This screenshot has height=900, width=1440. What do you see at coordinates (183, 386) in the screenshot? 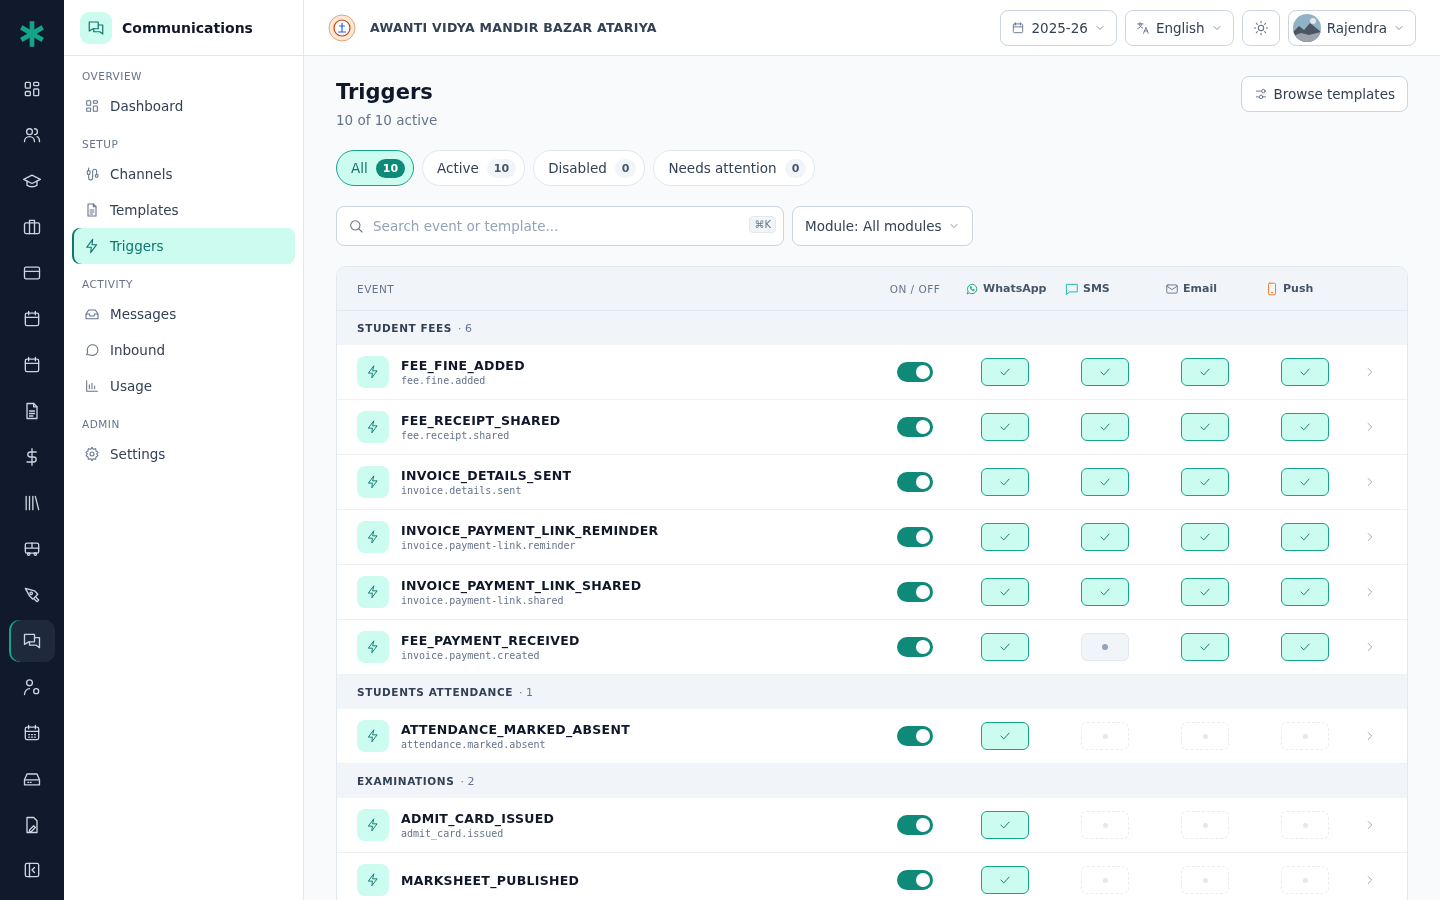
I see `sidebar-item: Usage` at bounding box center [183, 386].